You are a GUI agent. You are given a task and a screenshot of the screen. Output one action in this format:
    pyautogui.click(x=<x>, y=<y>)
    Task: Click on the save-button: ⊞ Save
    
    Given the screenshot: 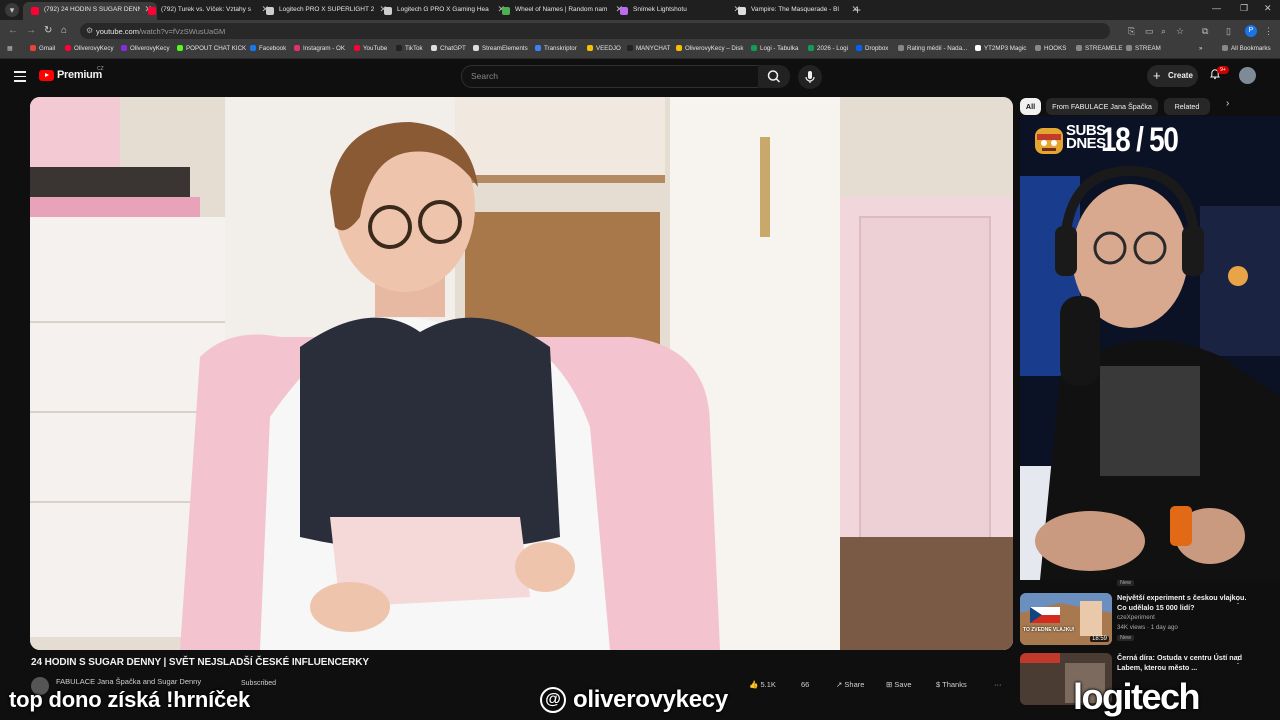 What is the action you would take?
    pyautogui.click(x=899, y=684)
    